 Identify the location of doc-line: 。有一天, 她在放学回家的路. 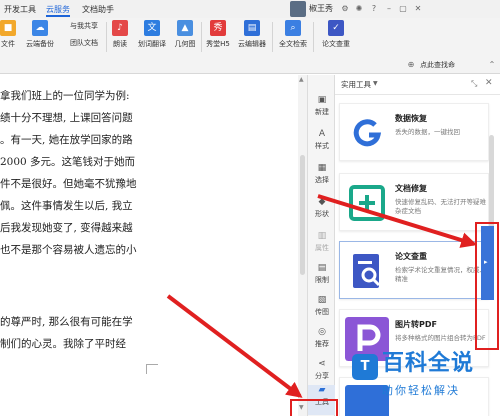
(66, 140).